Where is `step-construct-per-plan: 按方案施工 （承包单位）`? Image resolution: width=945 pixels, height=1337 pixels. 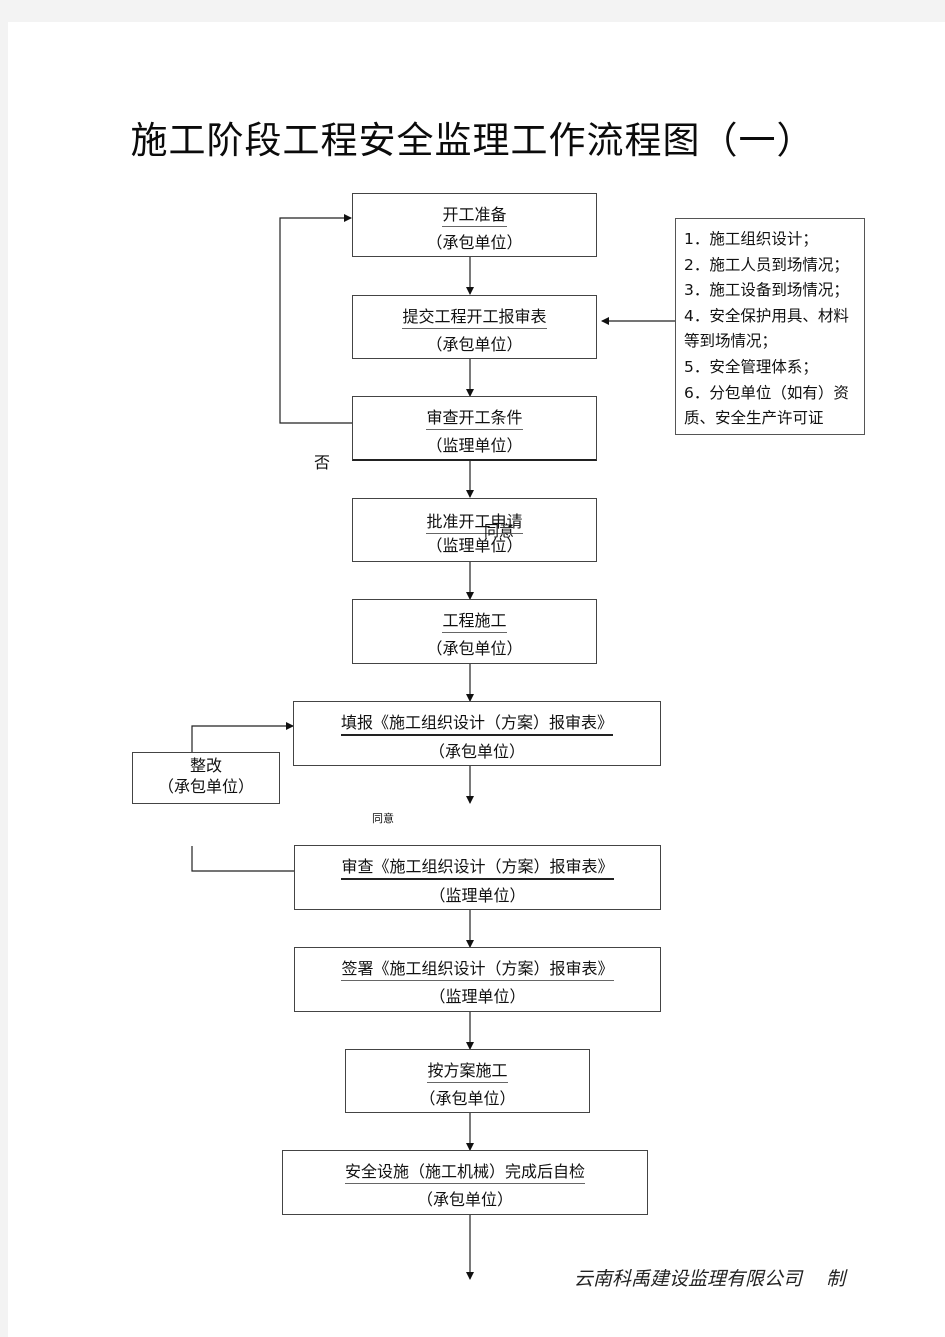
step-construct-per-plan: 按方案施工 （承包单位） is located at coordinates (467, 1081).